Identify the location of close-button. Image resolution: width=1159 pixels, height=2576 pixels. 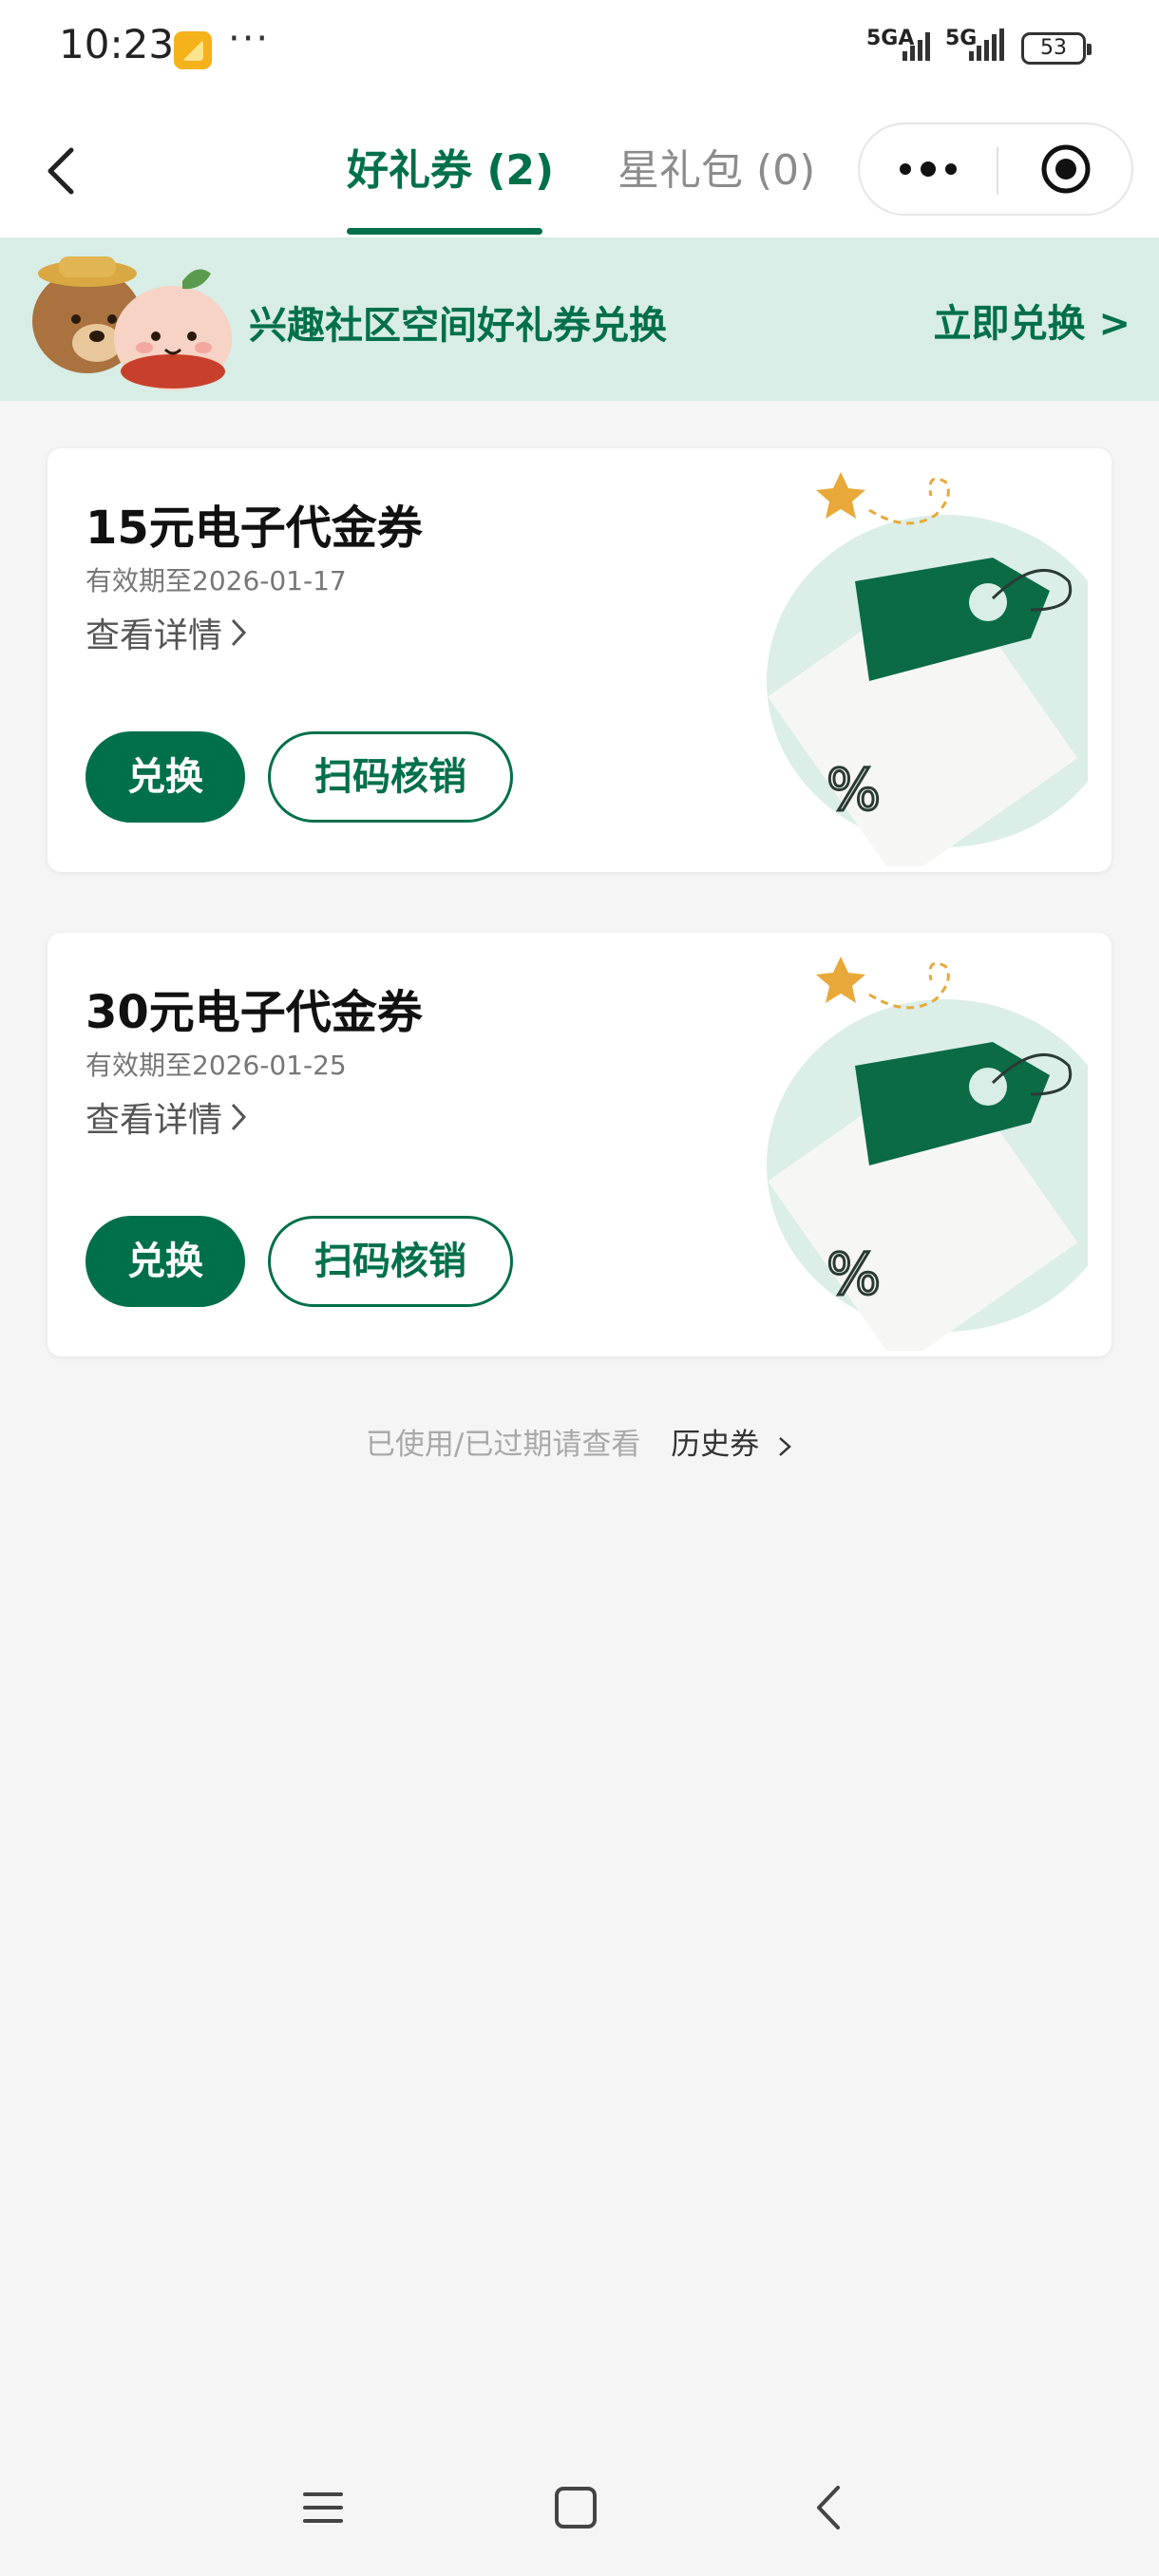
(1065, 169).